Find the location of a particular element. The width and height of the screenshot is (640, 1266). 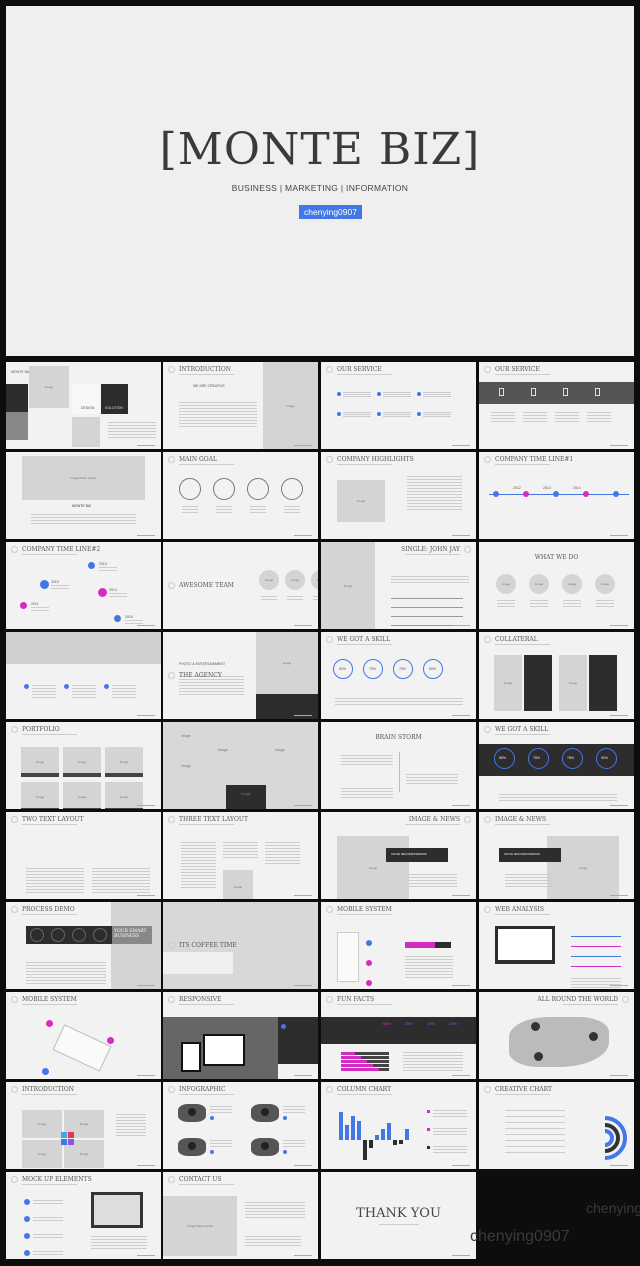

slide-thumbnail: CREATIVE CHART is located at coordinates (556, 1125).